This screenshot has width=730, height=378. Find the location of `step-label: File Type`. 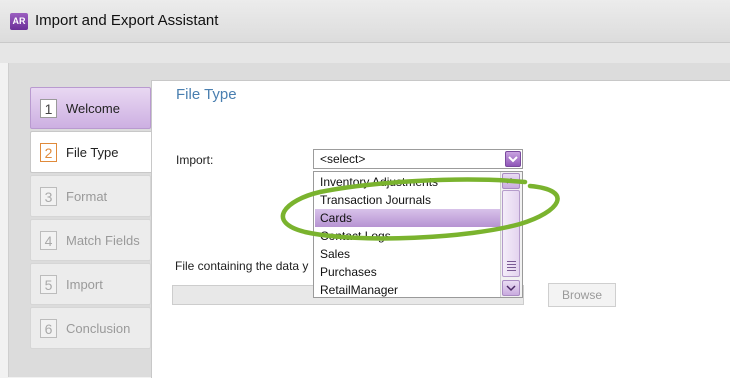

step-label: File Type is located at coordinates (92, 152).